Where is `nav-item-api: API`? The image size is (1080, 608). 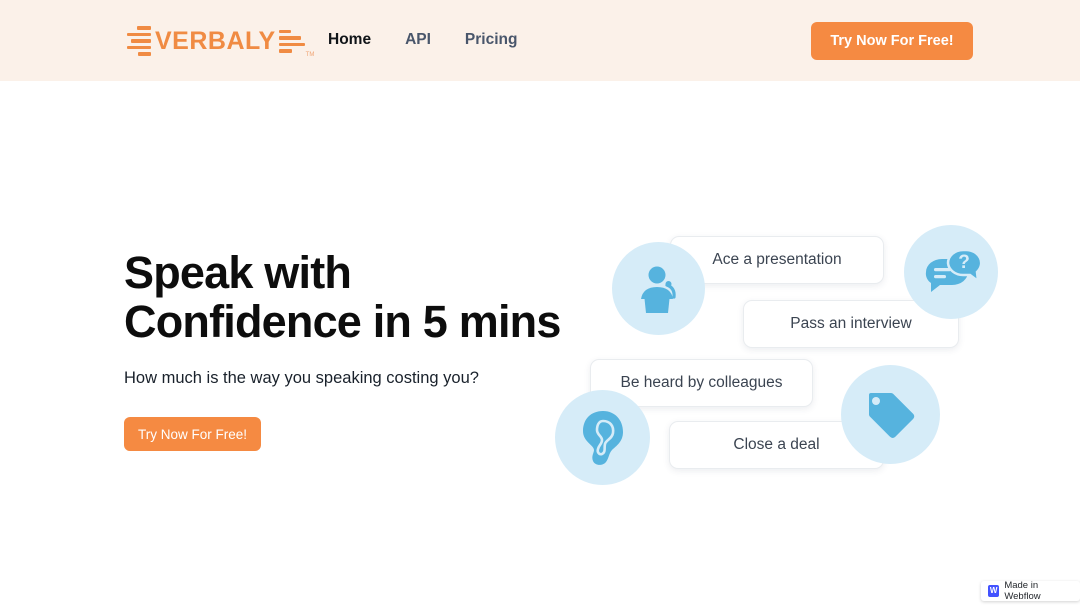 nav-item-api: API is located at coordinates (418, 40).